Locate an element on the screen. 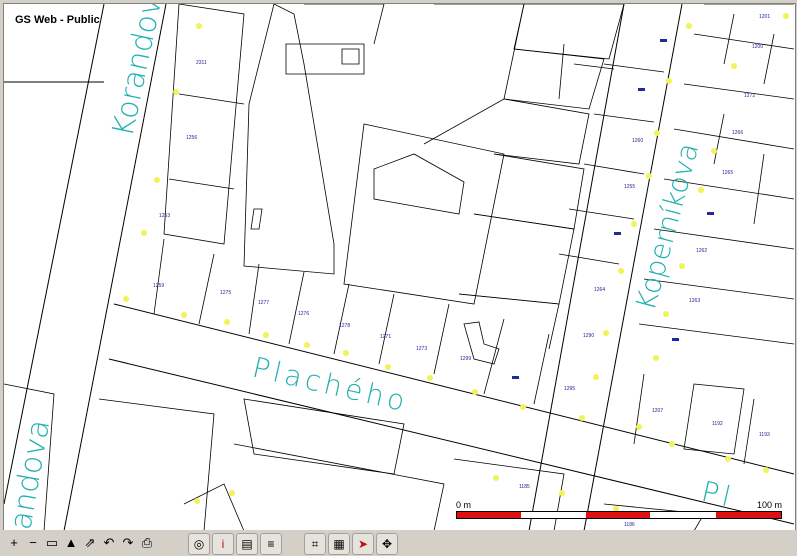  parcel-number: 1260 is located at coordinates (637, 141).